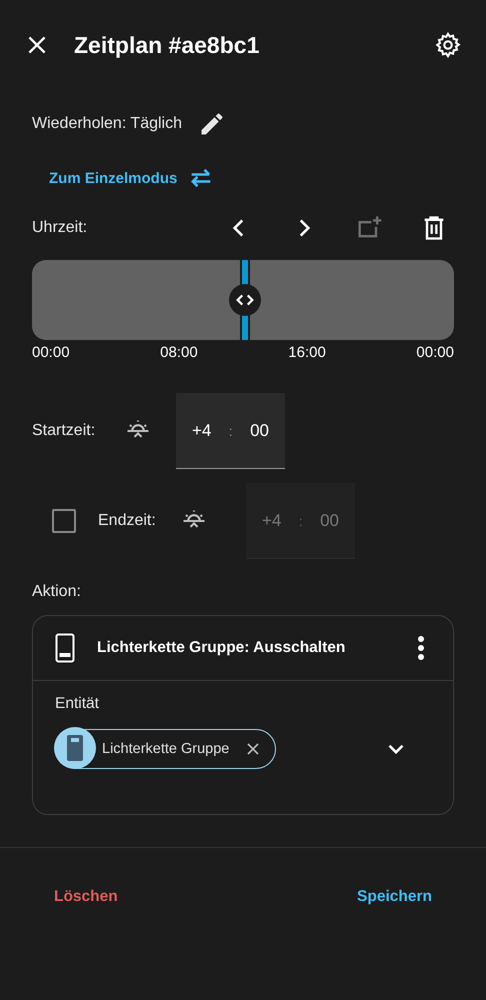 The height and width of the screenshot is (1000, 486). What do you see at coordinates (202, 430) in the screenshot?
I see `hours-value: +4` at bounding box center [202, 430].